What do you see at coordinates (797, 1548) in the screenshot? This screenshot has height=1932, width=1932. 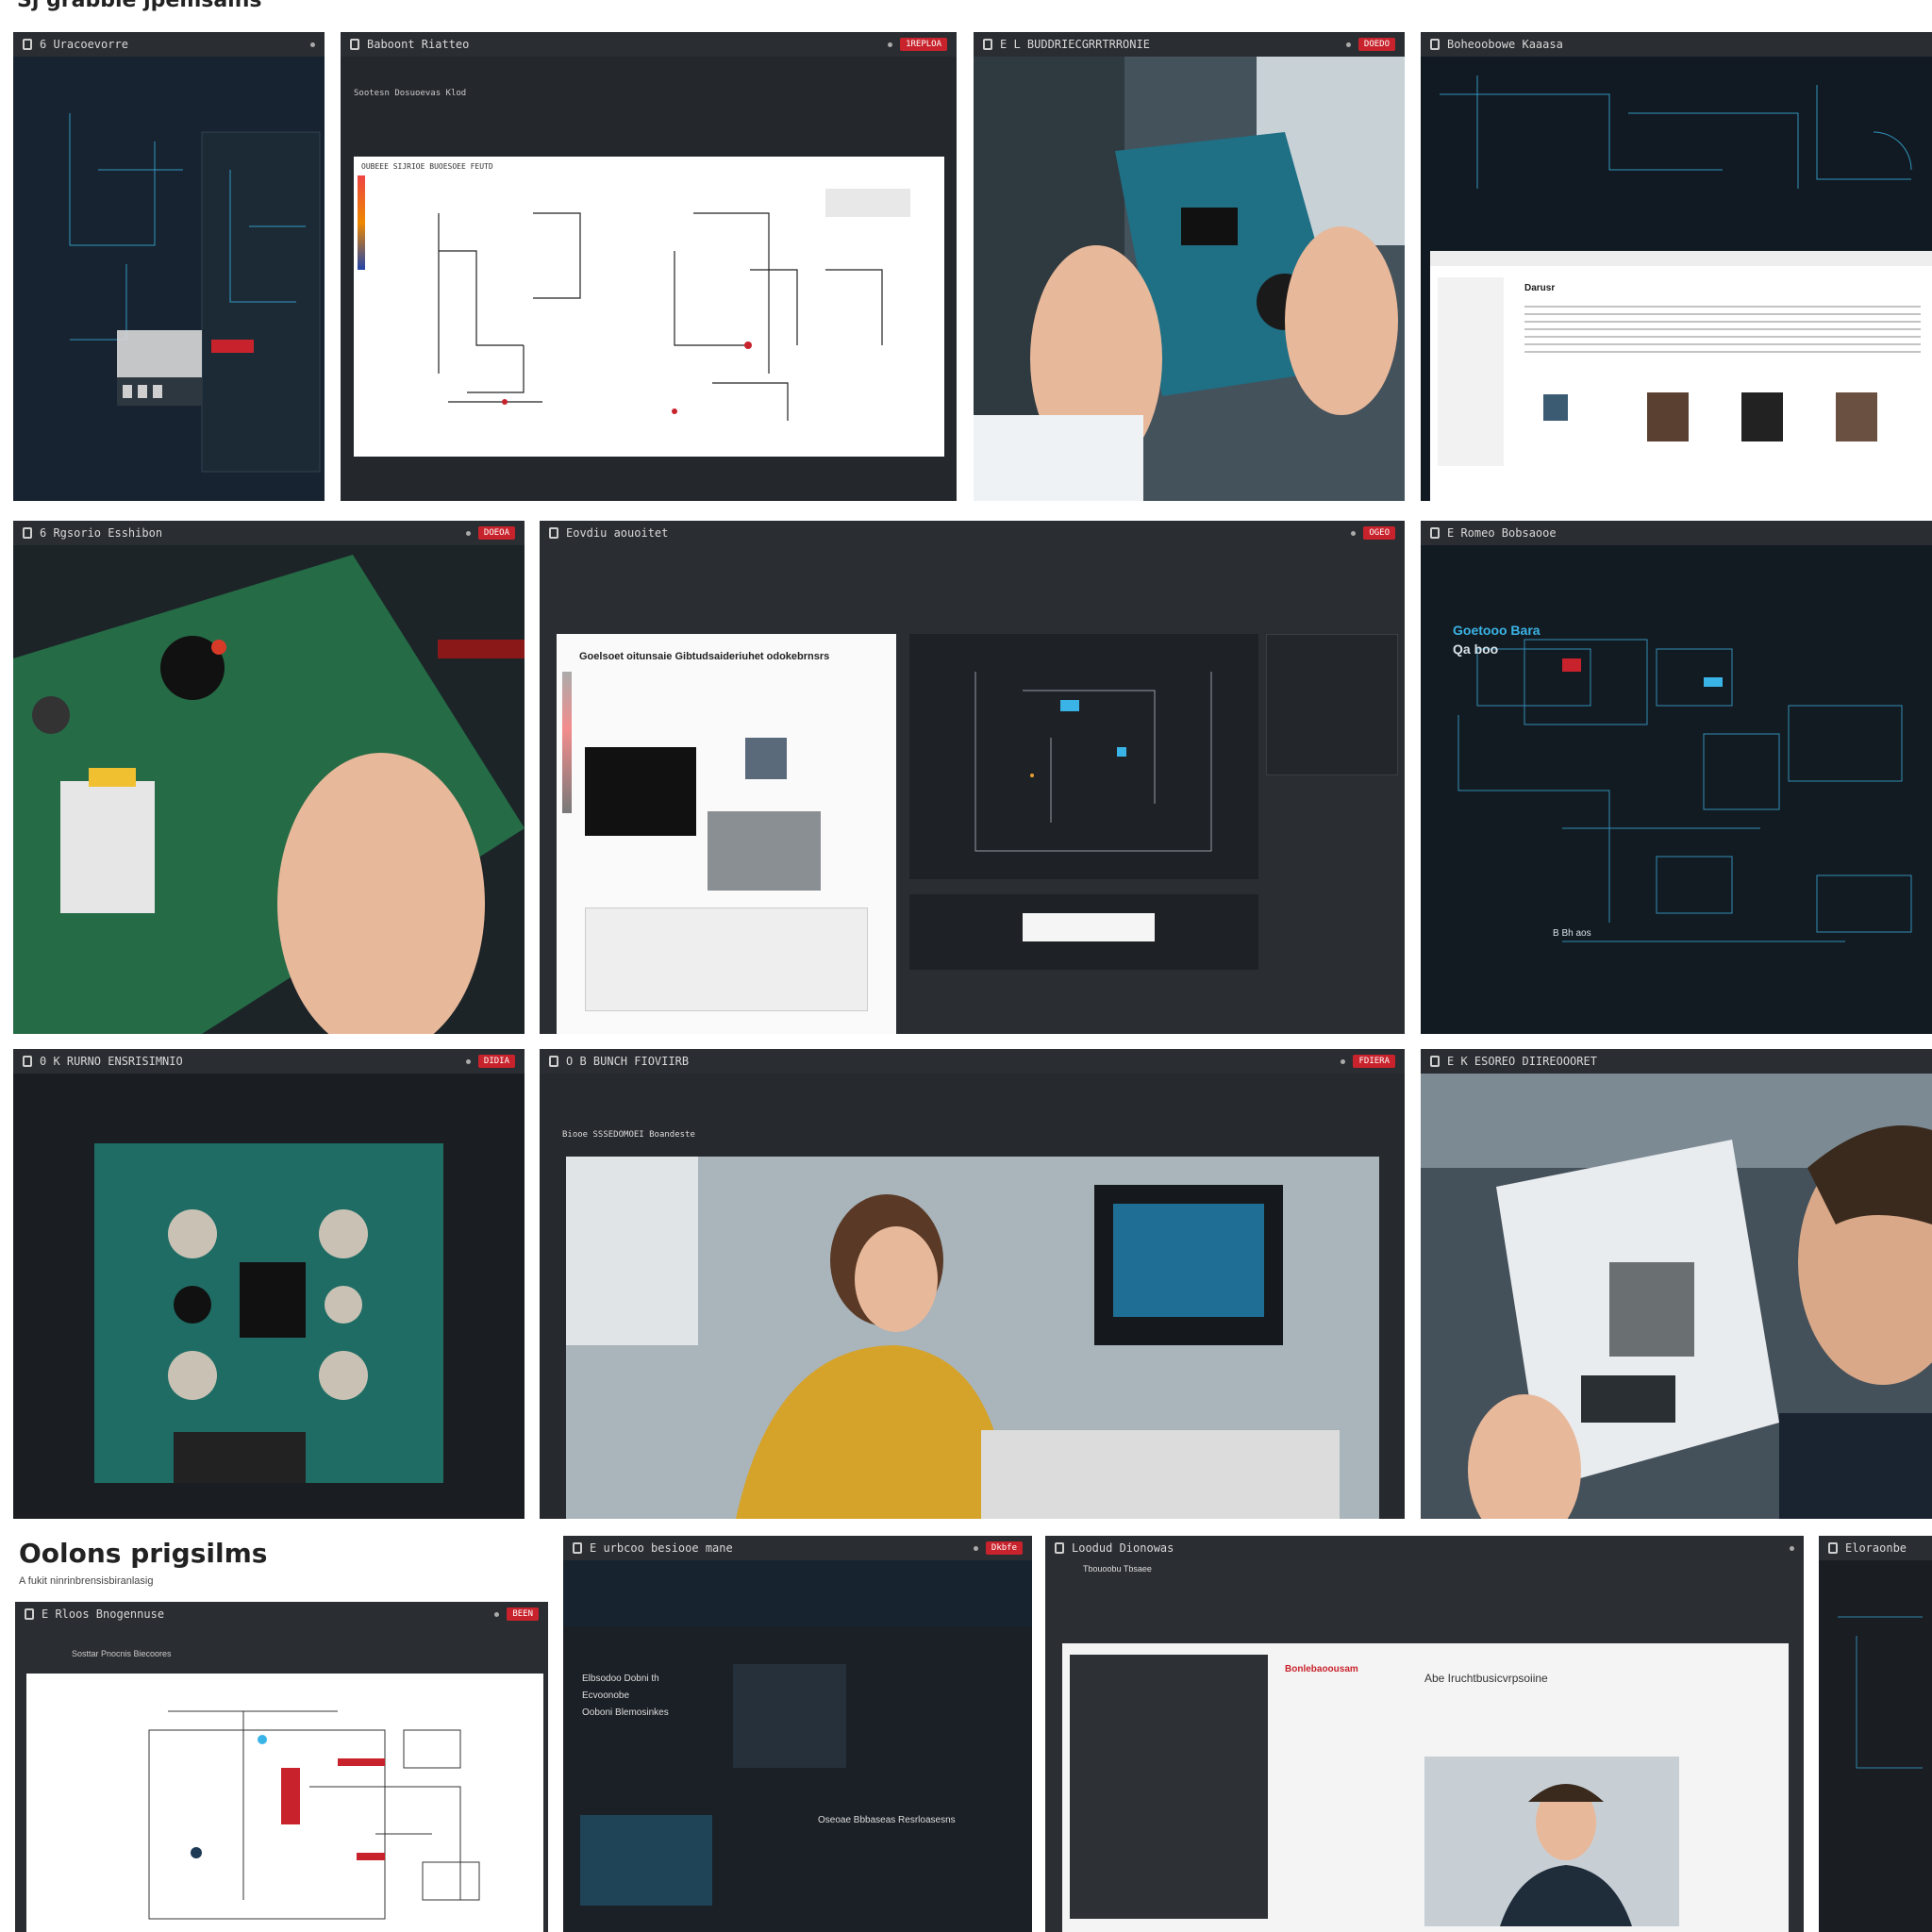 I see `window-titlebar: E urbcoo besiooe mane Dkbfe` at bounding box center [797, 1548].